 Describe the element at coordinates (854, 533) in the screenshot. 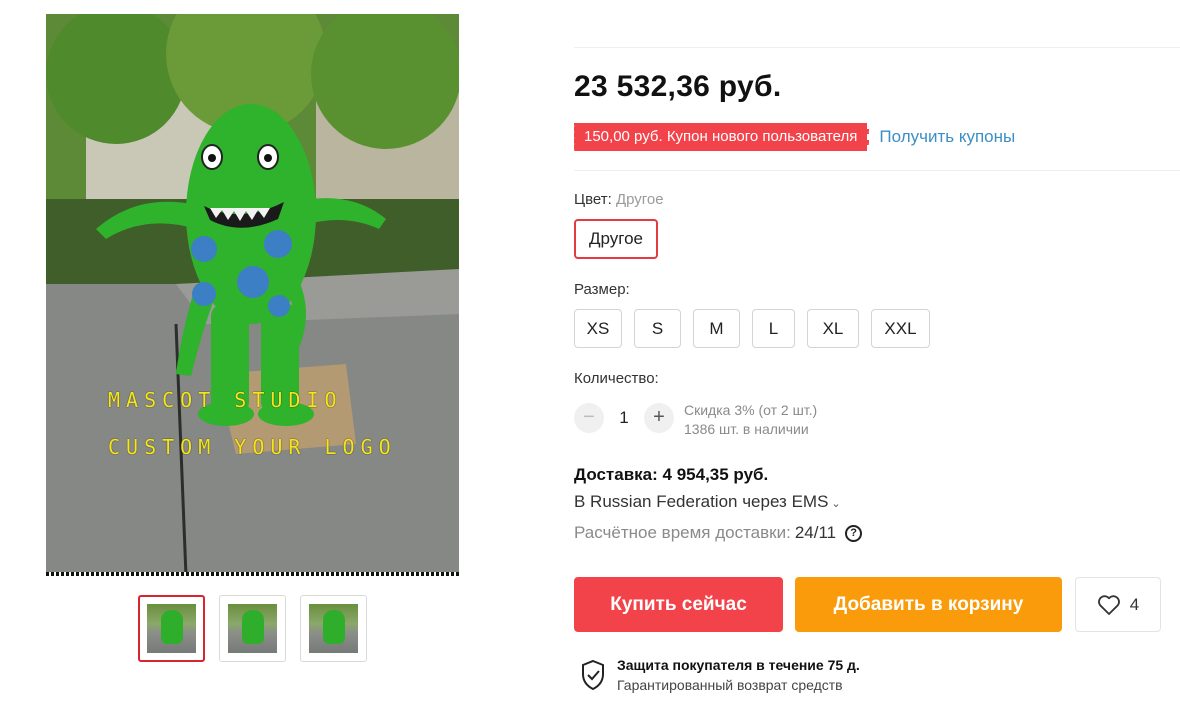

I see `help-icon: ?` at that location.